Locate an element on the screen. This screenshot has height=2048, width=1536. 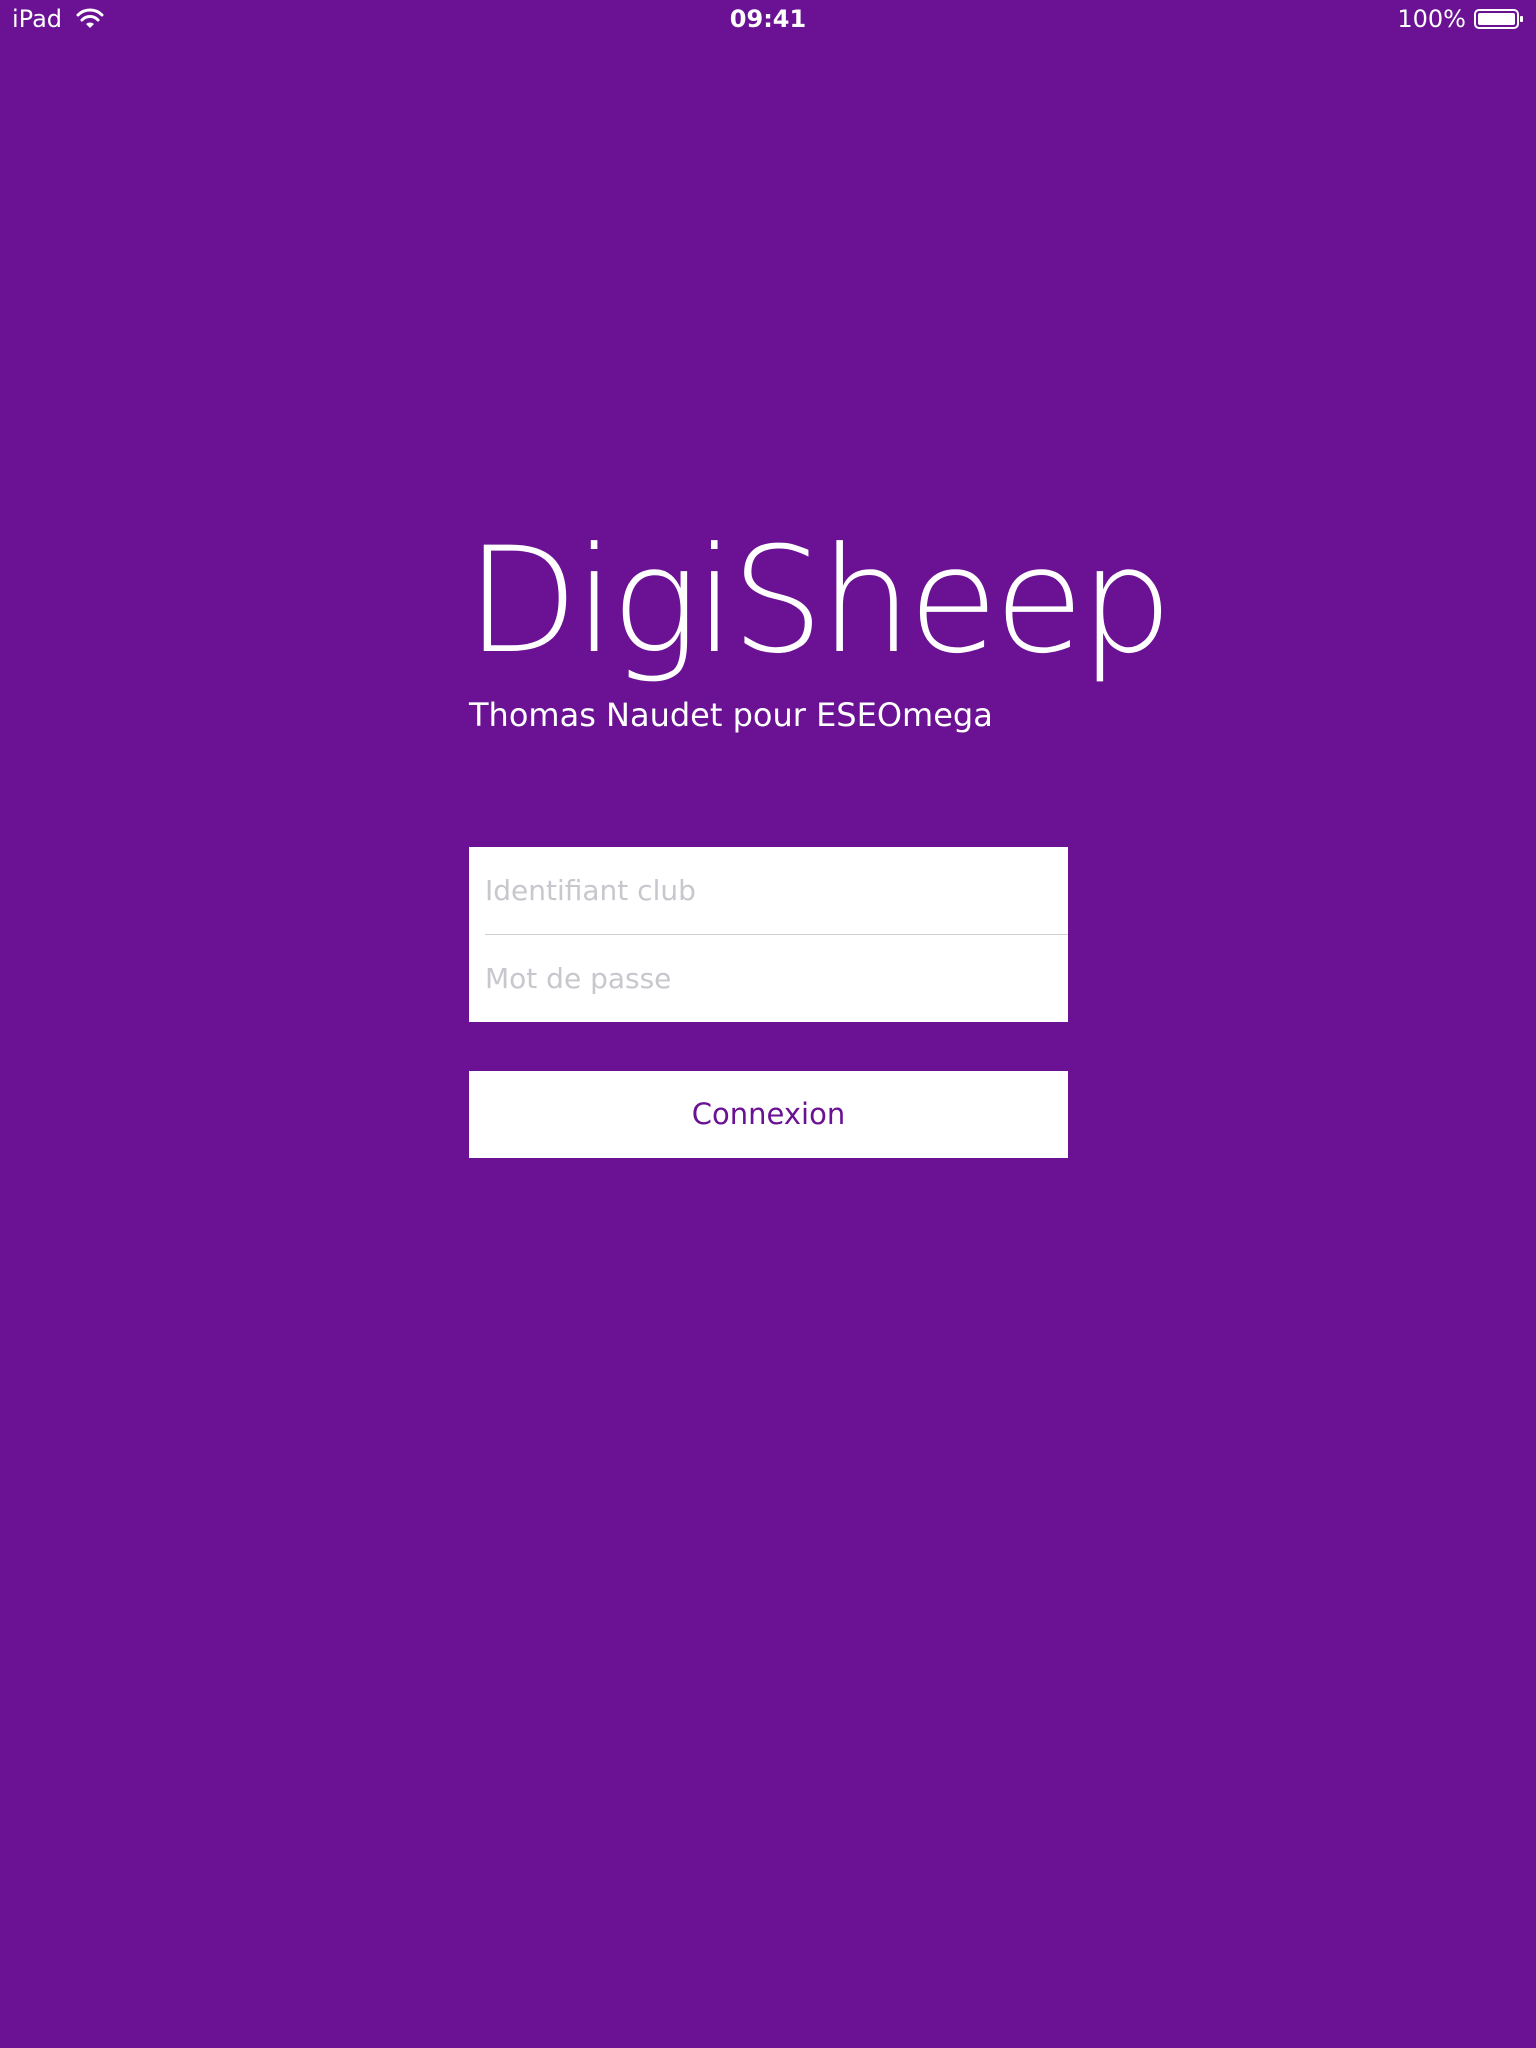
status-bar: iPad 09:41 100% is located at coordinates (768, 20).